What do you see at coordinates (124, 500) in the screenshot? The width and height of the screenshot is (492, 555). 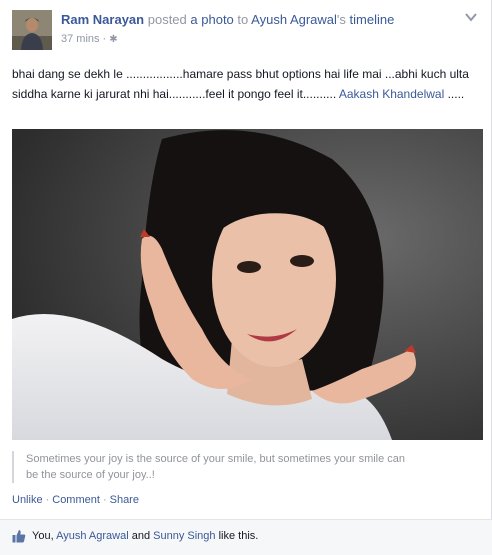 I see `share-link: Share` at bounding box center [124, 500].